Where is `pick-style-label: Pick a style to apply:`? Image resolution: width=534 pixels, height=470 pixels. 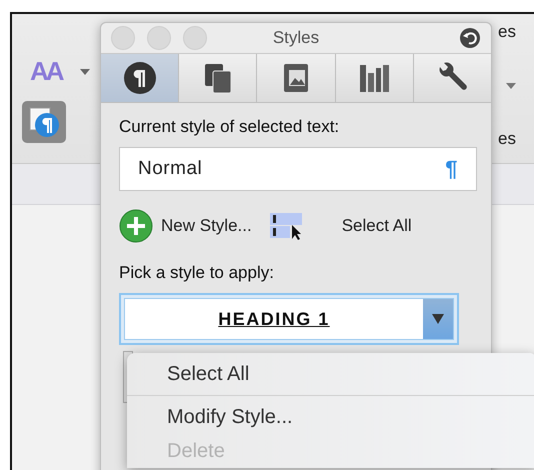 pick-style-label: Pick a style to apply: is located at coordinates (197, 273).